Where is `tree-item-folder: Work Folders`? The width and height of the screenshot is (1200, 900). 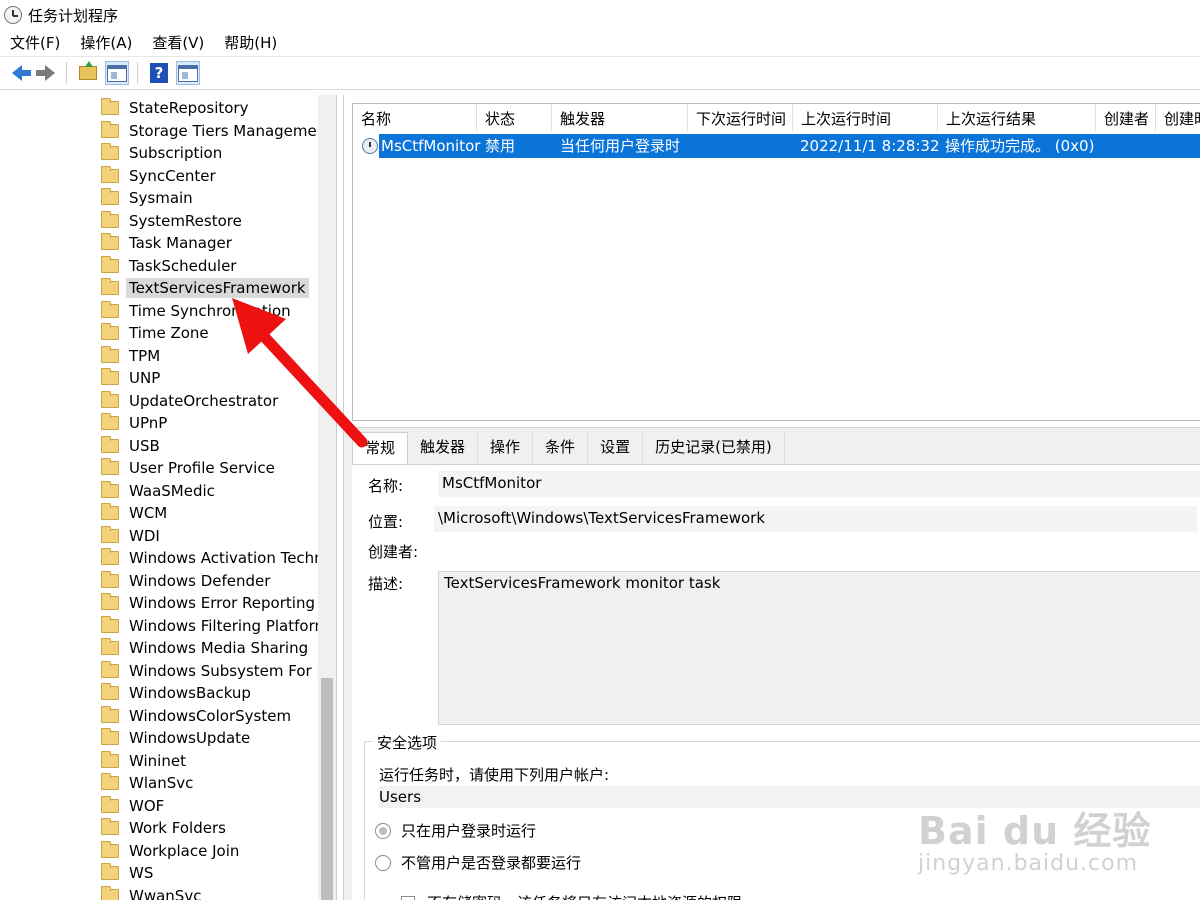
tree-item-folder: Work Folders is located at coordinates (163, 828).